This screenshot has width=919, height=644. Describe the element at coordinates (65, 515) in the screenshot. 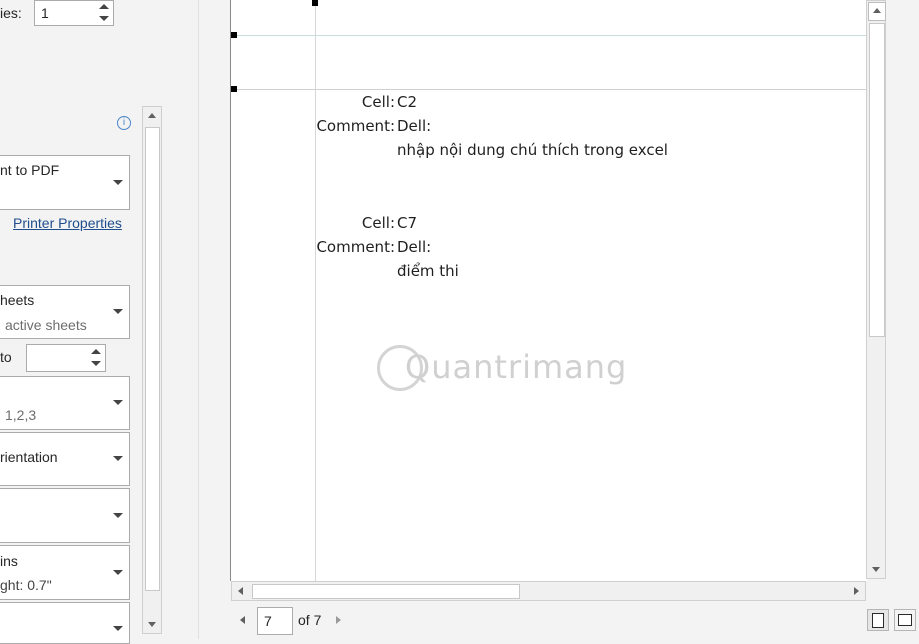

I see `paper-size-dropdown` at that location.